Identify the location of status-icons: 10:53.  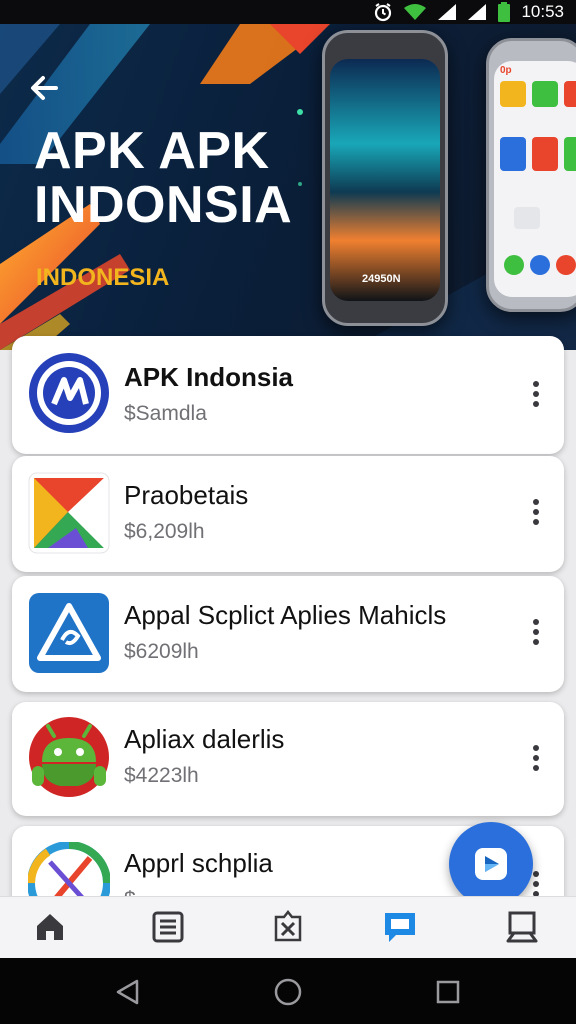
(468, 12).